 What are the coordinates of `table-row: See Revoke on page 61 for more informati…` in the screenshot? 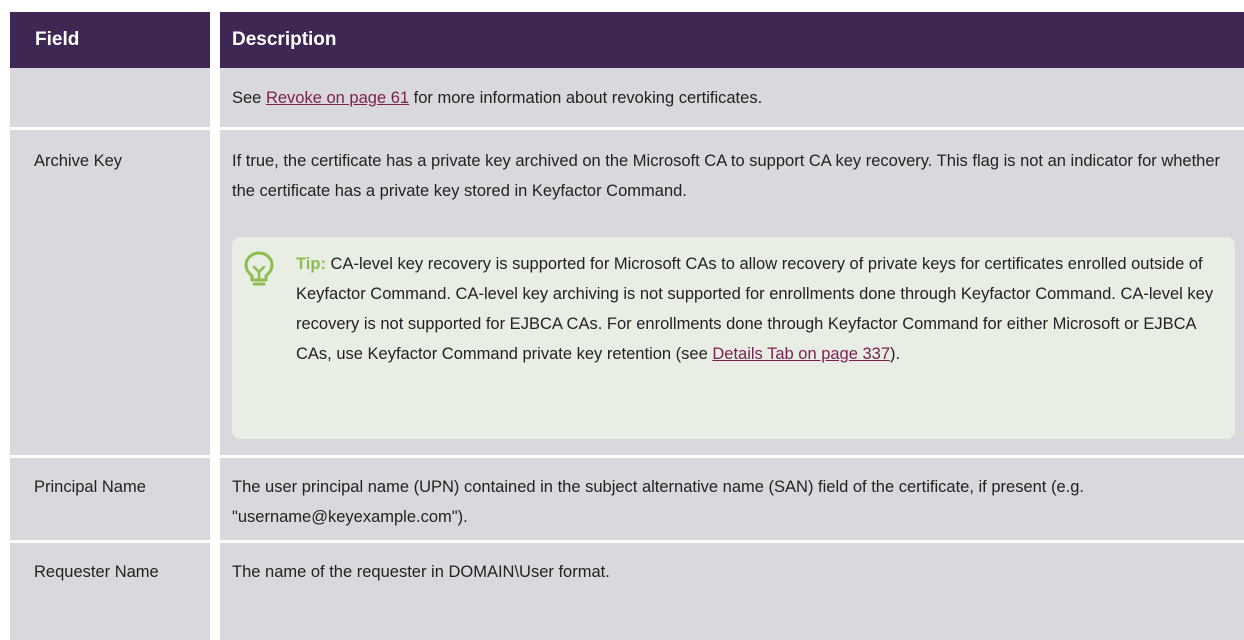 It's located at (627, 97).